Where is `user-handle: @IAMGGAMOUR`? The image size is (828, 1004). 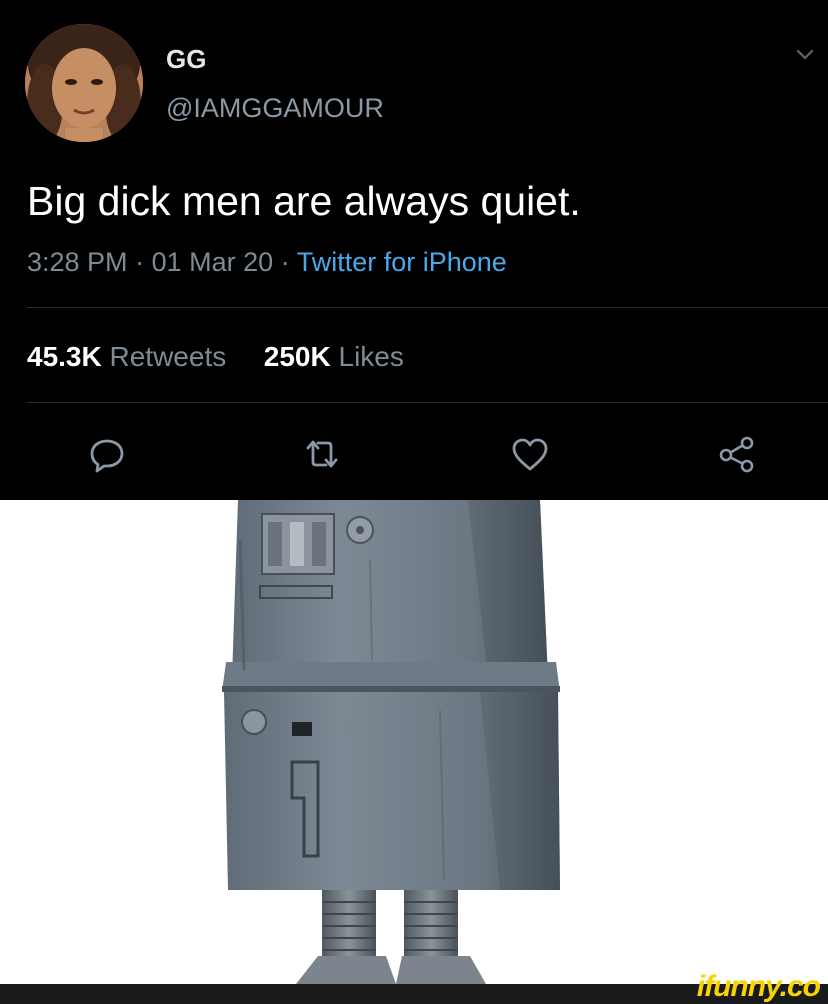 user-handle: @IAMGGAMOUR is located at coordinates (275, 108).